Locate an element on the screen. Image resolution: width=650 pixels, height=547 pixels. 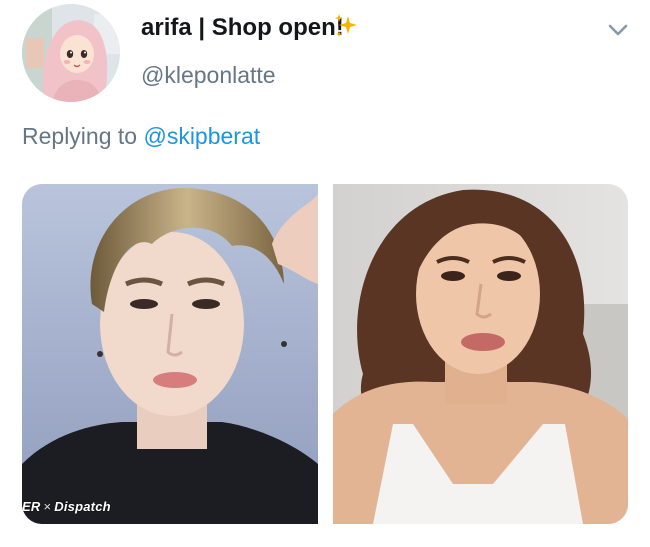
watermark-right: Dispatch is located at coordinates (82, 506).